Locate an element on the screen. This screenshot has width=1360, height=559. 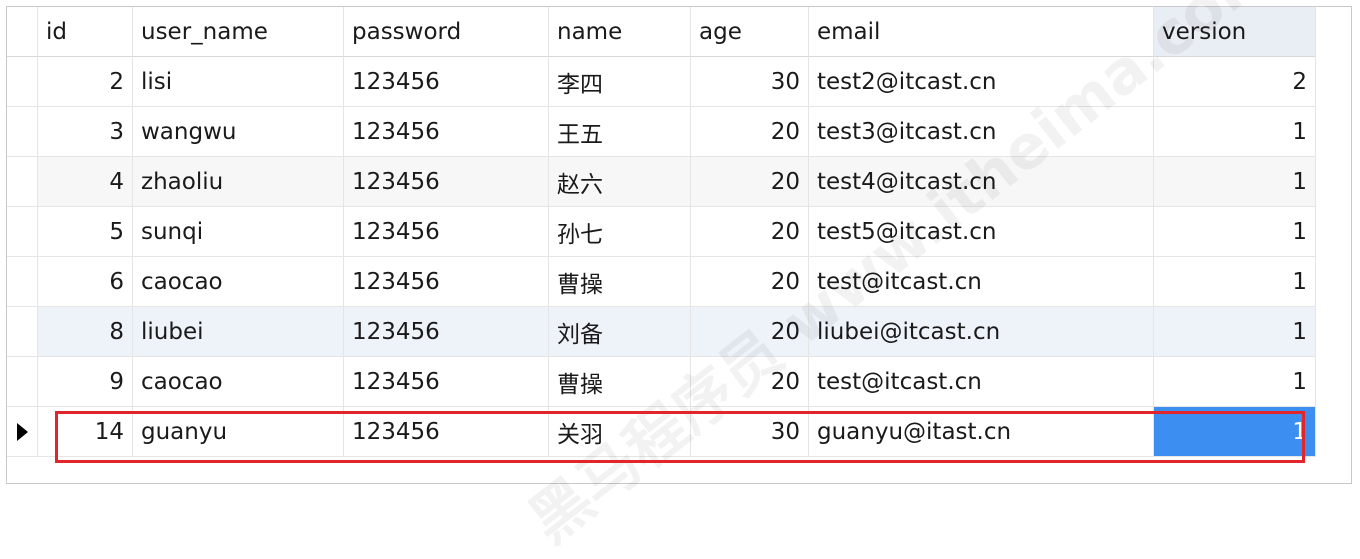
cell-user-name: liubei is located at coordinates (238, 332).